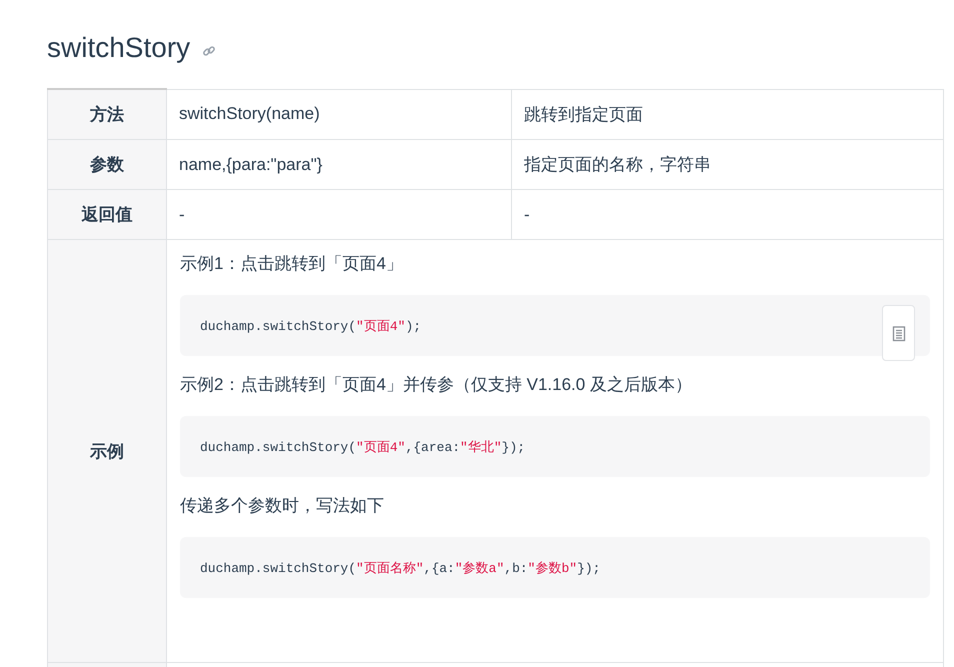 This screenshot has height=667, width=954. I want to click on example-caption: 传递多个参数时，写法如下, so click(282, 506).